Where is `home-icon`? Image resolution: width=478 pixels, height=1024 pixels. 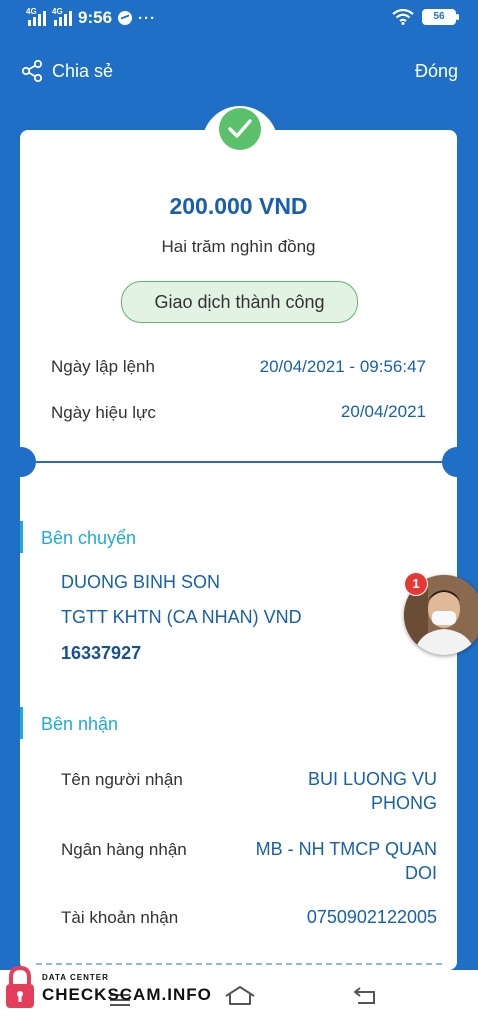 home-icon is located at coordinates (240, 995).